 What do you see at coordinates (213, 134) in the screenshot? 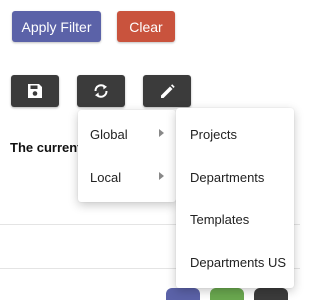
I see `submenu-item-label: Projects` at bounding box center [213, 134].